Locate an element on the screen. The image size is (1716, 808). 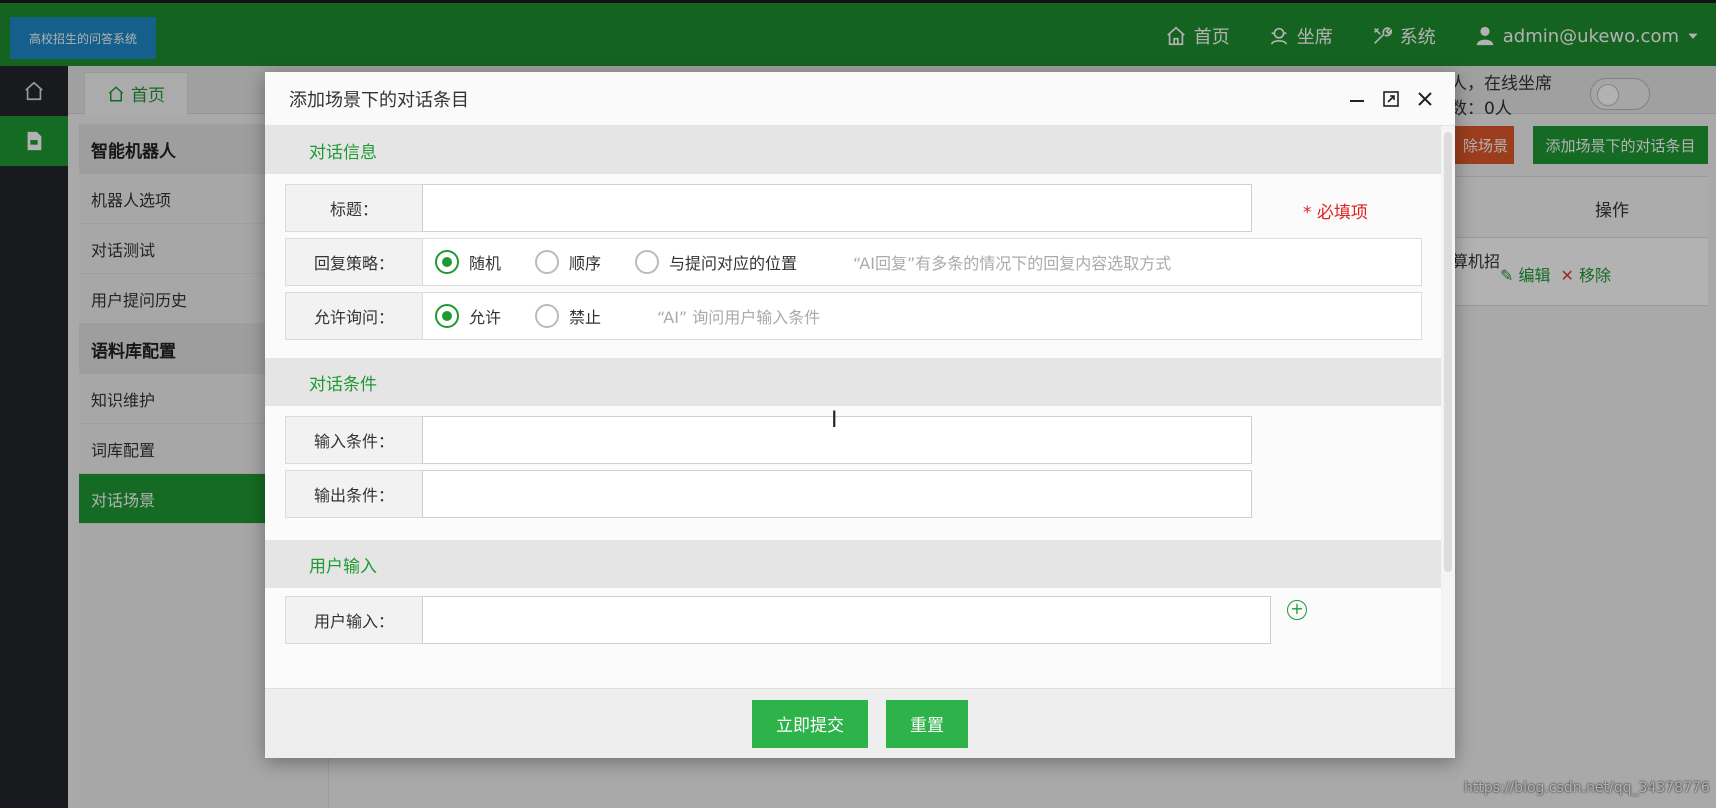
radio-position-label: 与提问对应的位置 is located at coordinates (733, 263).